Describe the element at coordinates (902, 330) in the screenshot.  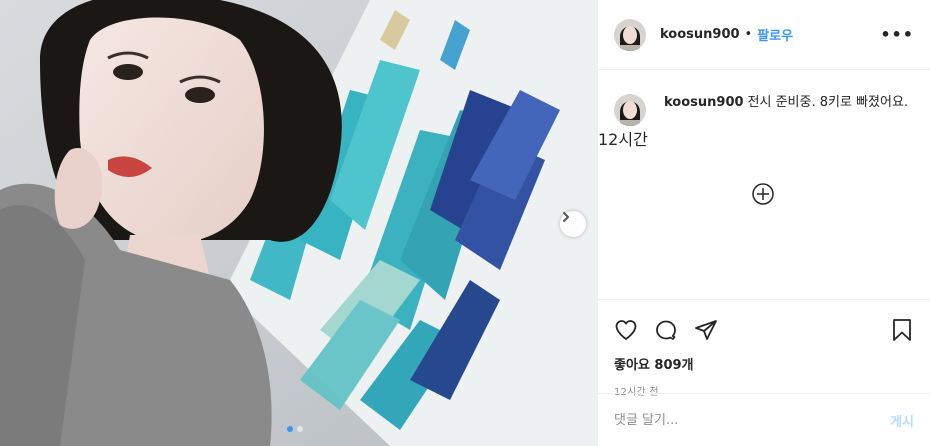
I see `bookmark-icon` at that location.